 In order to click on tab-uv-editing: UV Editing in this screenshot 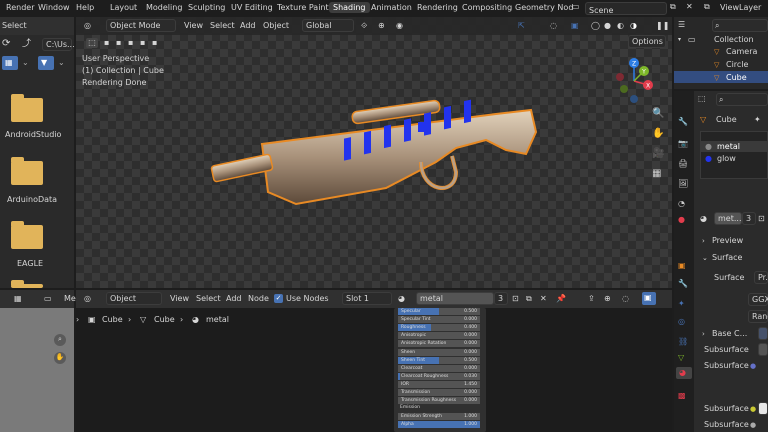, I will do `click(252, 7)`.